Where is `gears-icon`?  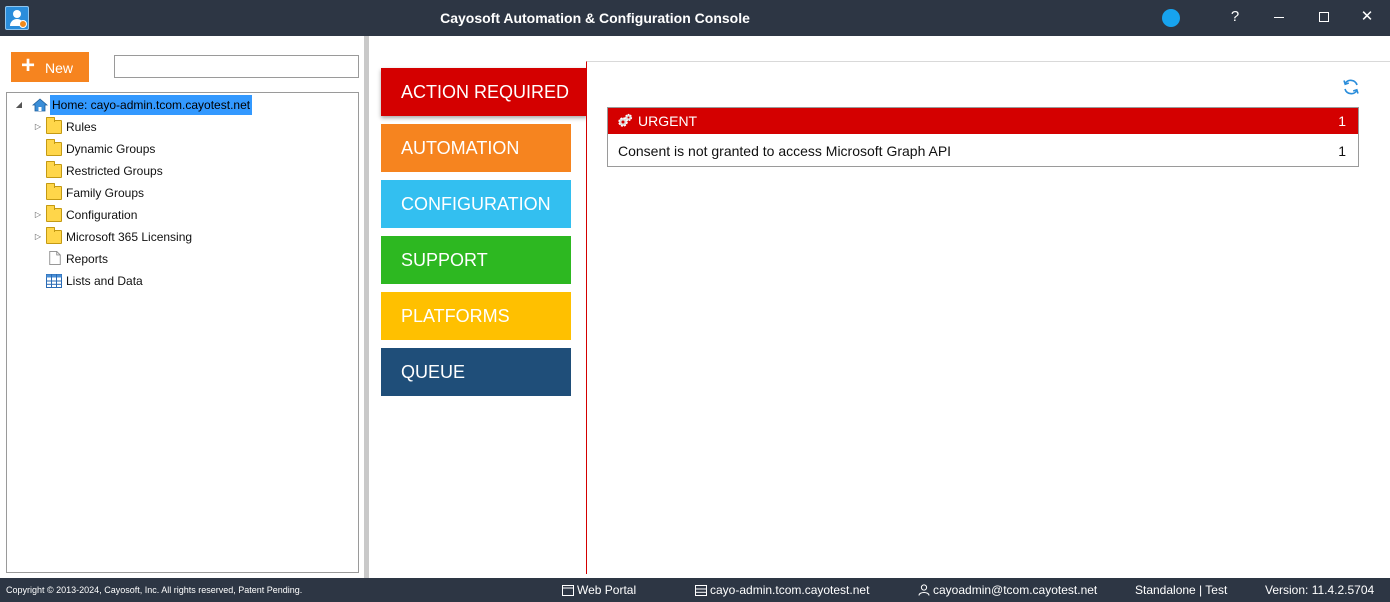
gears-icon is located at coordinates (625, 120).